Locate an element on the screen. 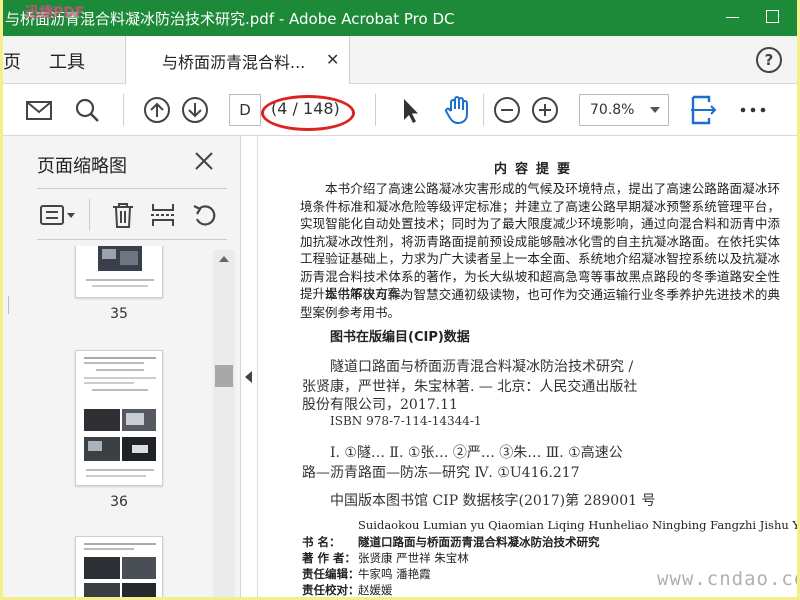 This screenshot has height=600, width=800. meta-row: 著 作 者： 张贤康 严世祥 朱宝林 is located at coordinates (385, 558).